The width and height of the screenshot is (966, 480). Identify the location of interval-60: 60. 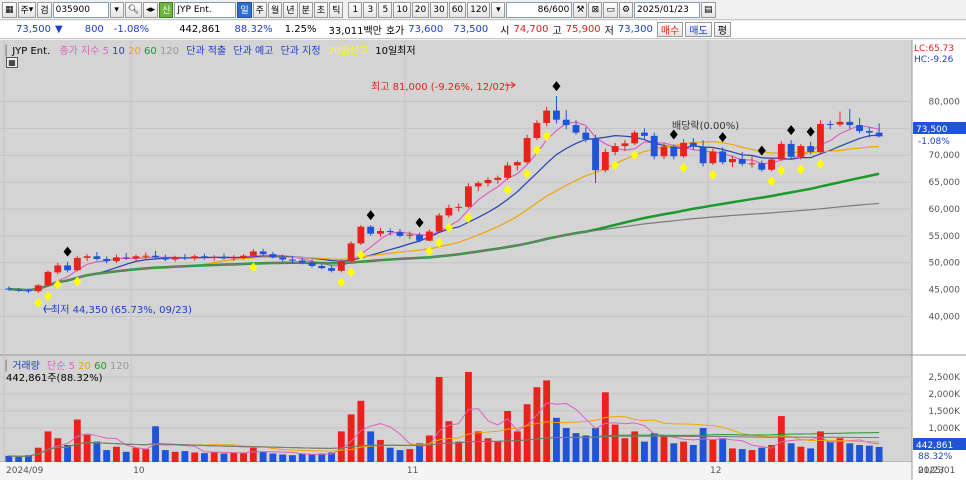
(457, 9).